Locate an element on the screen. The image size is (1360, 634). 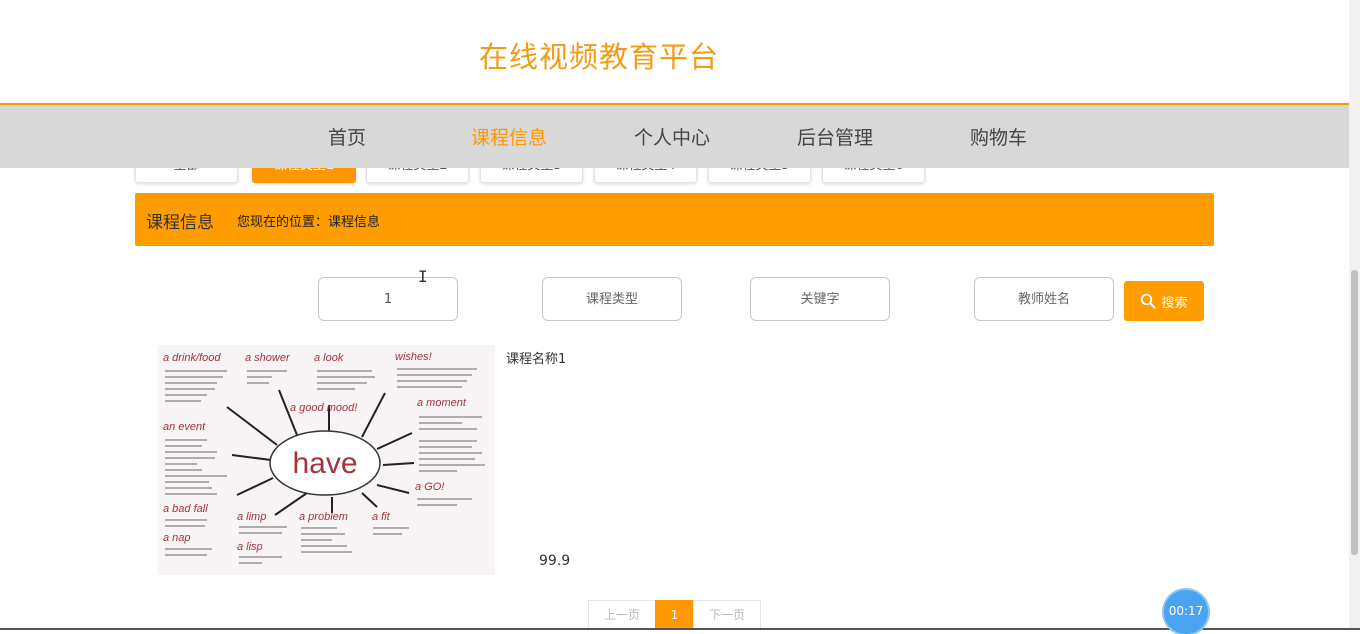
page-1-button: 1 is located at coordinates (674, 615).